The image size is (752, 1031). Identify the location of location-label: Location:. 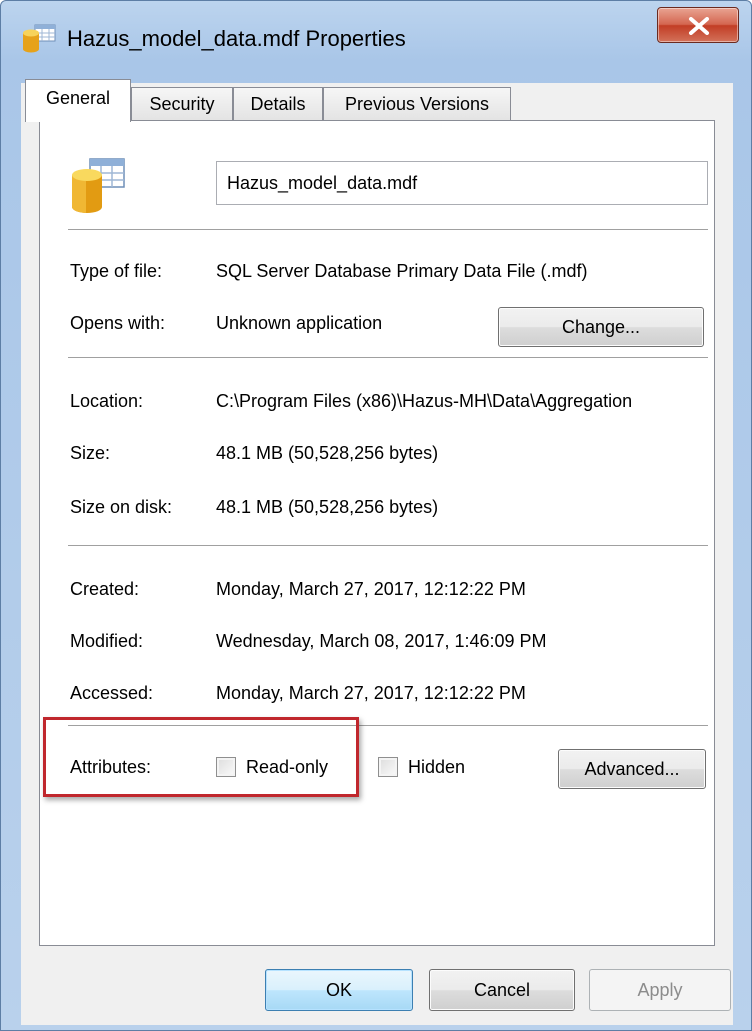
(107, 401).